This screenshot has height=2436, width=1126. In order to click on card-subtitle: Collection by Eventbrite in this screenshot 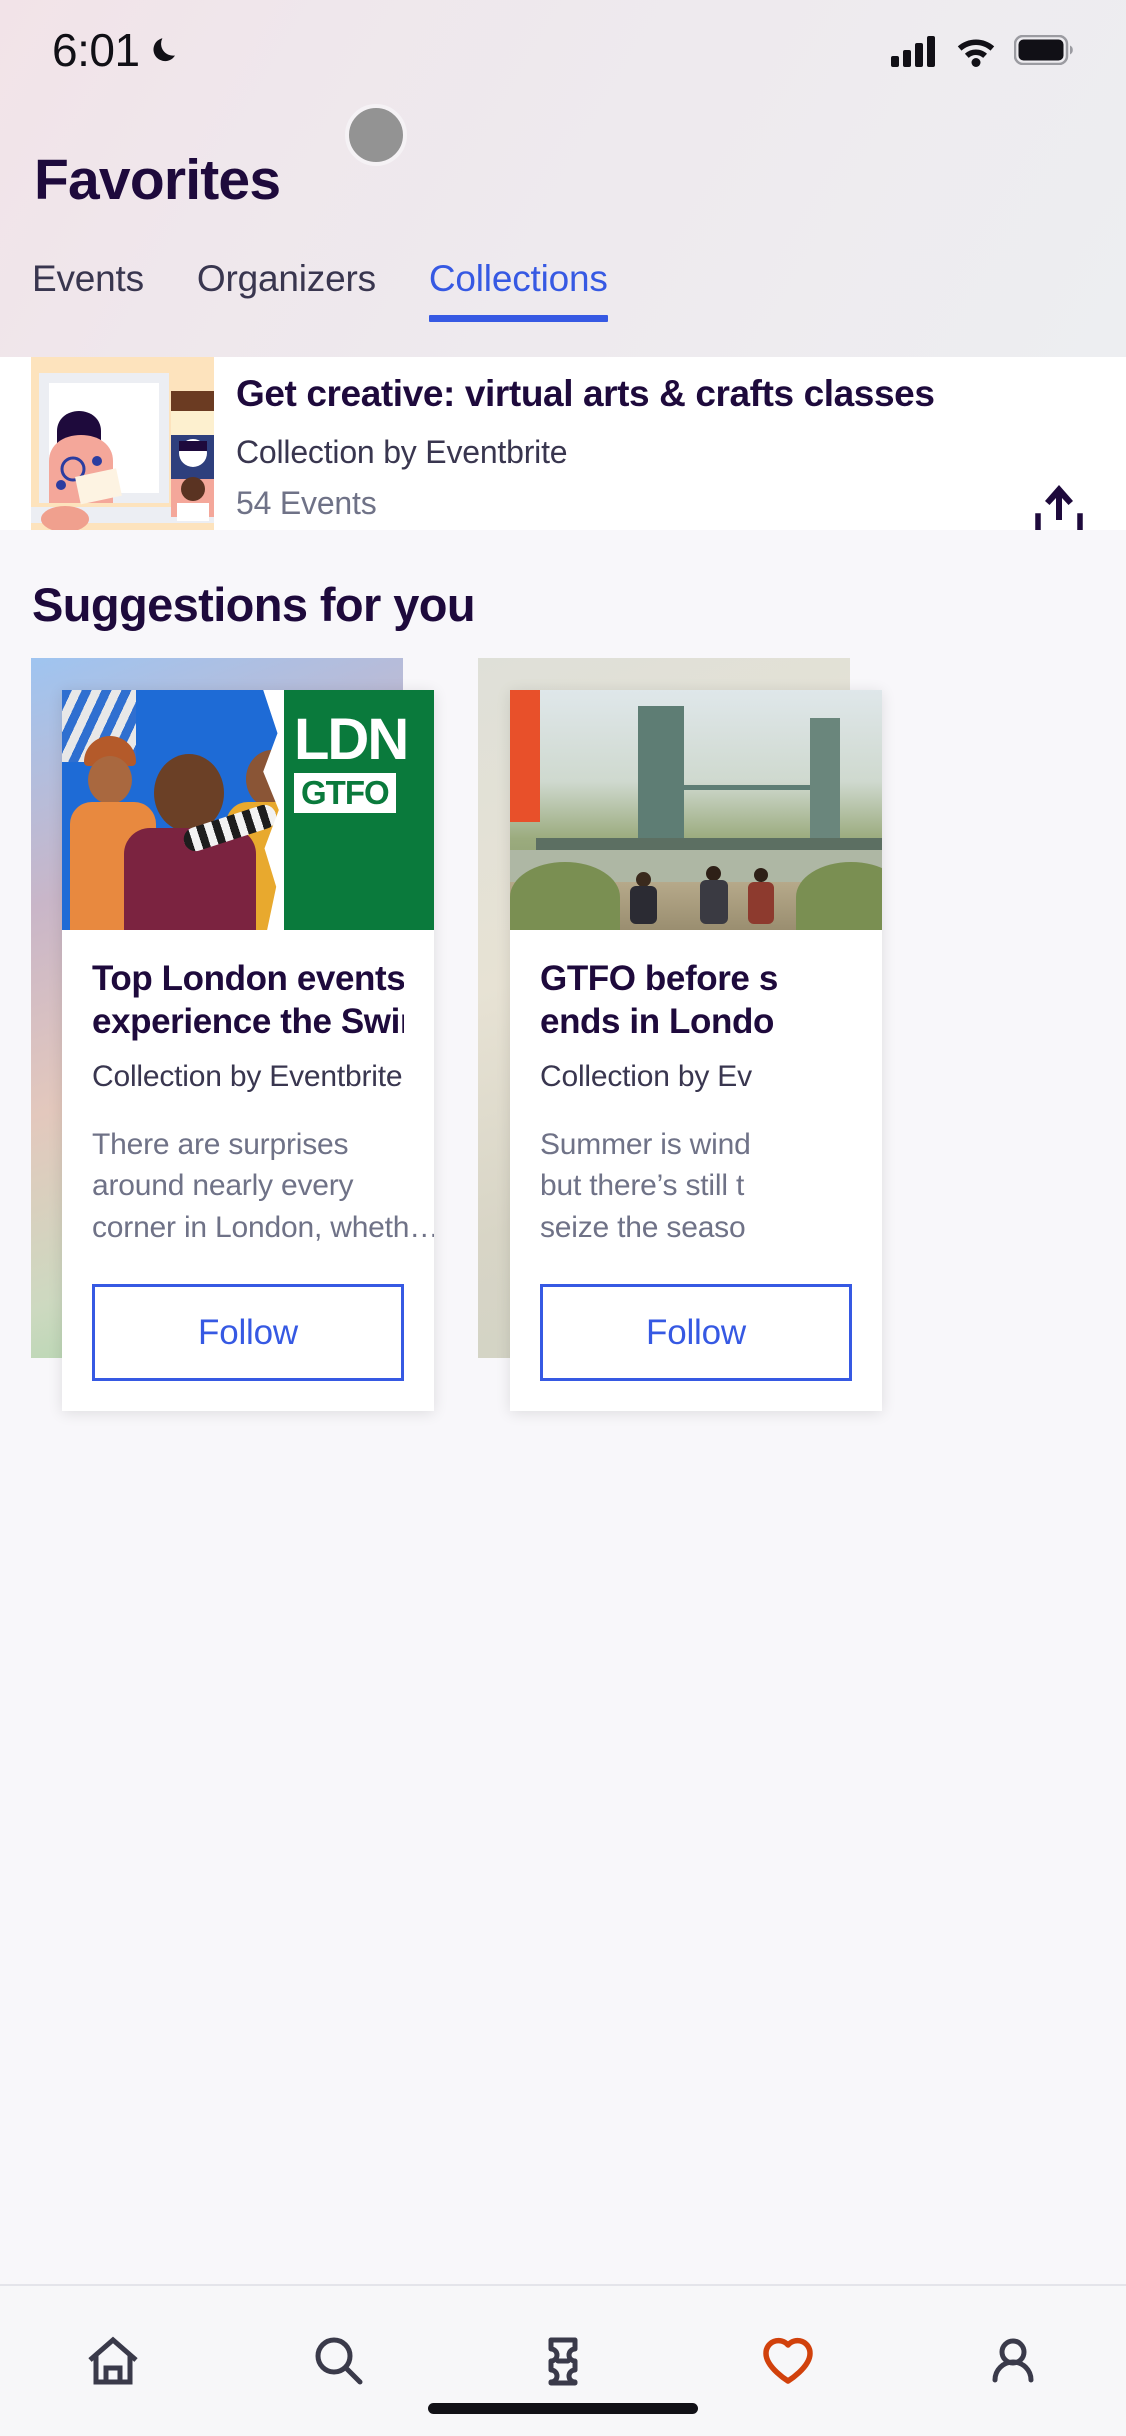, I will do `click(247, 1076)`.